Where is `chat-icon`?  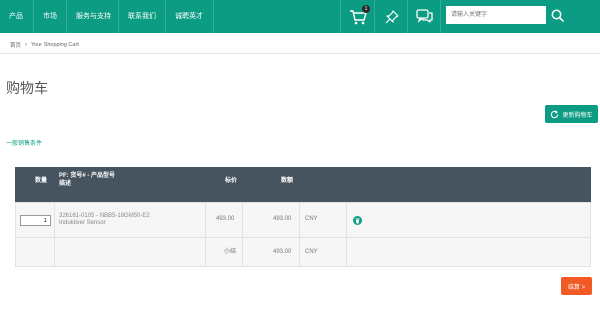 chat-icon is located at coordinates (424, 16).